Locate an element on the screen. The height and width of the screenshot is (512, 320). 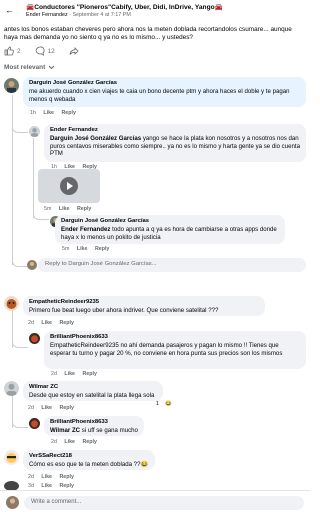
comment-icon is located at coordinates (40, 51).